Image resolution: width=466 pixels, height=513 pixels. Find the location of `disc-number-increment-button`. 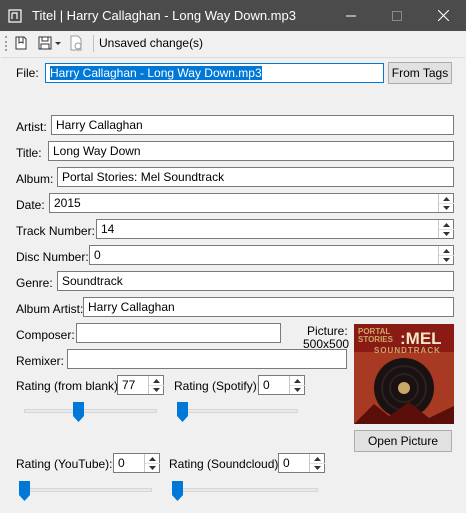

disc-number-increment-button is located at coordinates (446, 250).